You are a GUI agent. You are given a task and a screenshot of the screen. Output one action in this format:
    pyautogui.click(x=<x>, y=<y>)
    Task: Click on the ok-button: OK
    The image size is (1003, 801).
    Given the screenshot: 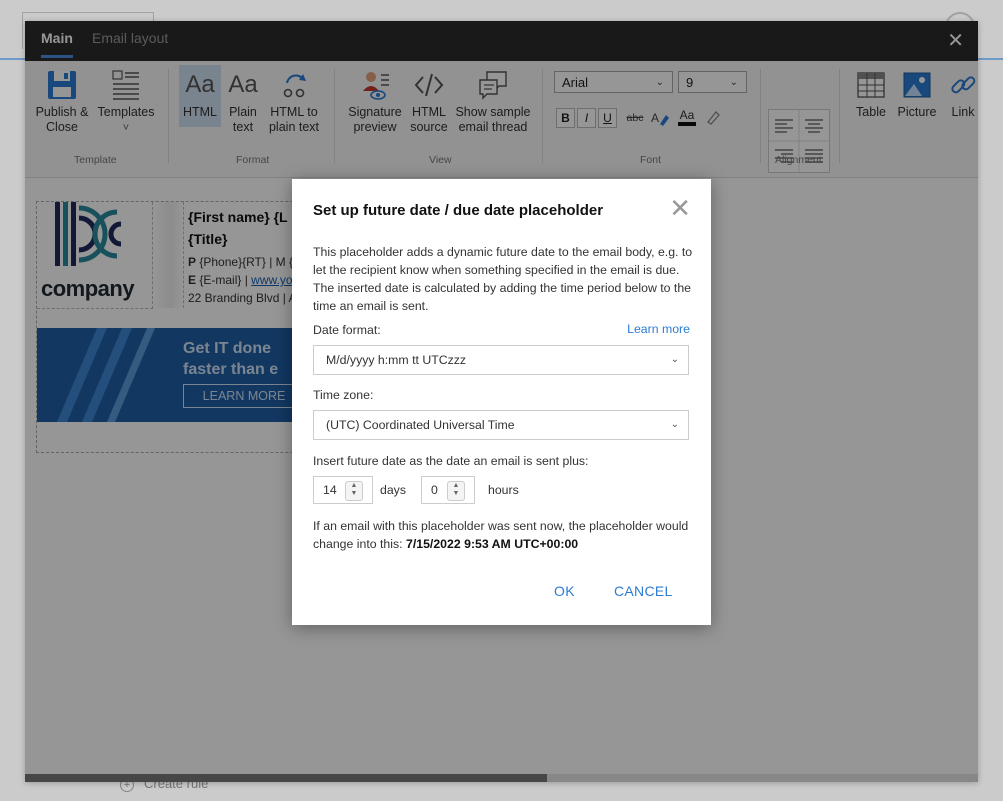 What is the action you would take?
    pyautogui.click(x=564, y=591)
    